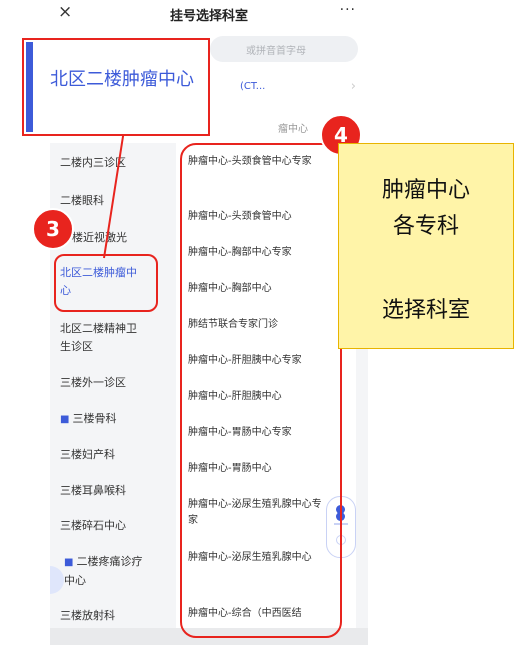 This screenshot has height=645, width=516. Describe the element at coordinates (110, 383) in the screenshot. I see `left-nav-item: 三楼外一诊区` at that location.